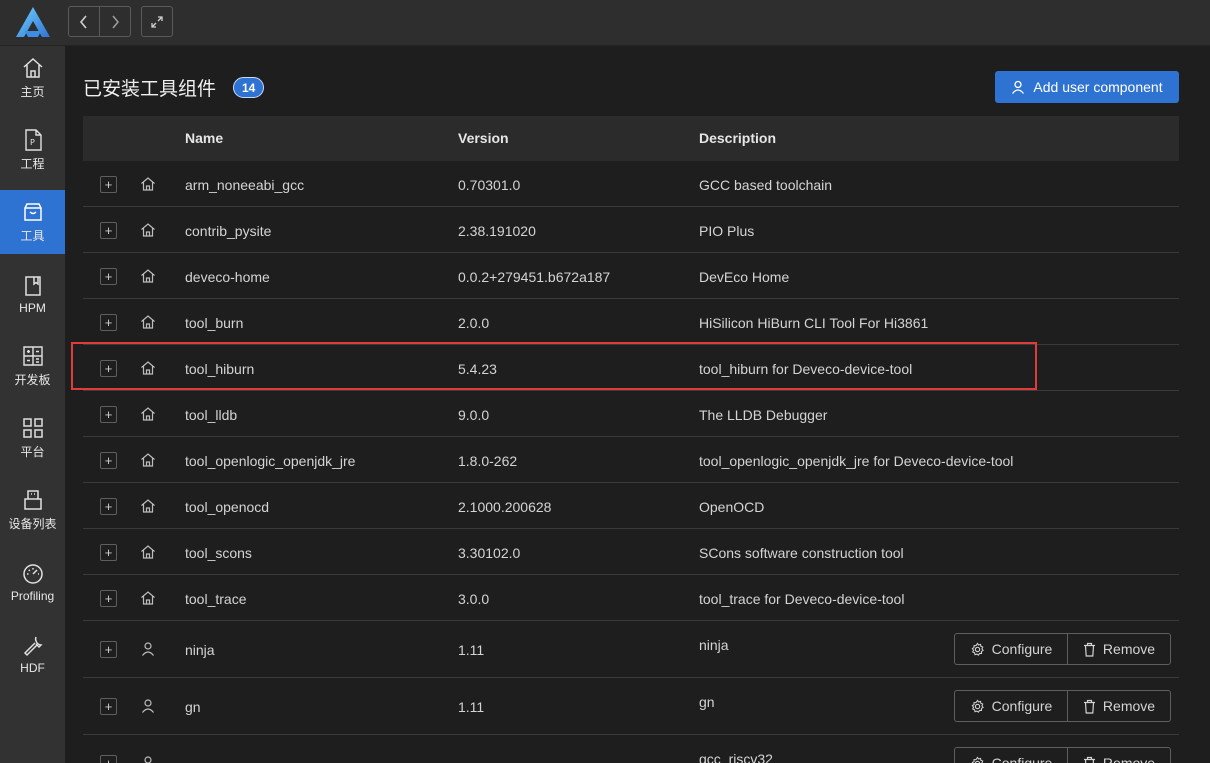  Describe the element at coordinates (33, 428) in the screenshot. I see `grid-icon` at that location.